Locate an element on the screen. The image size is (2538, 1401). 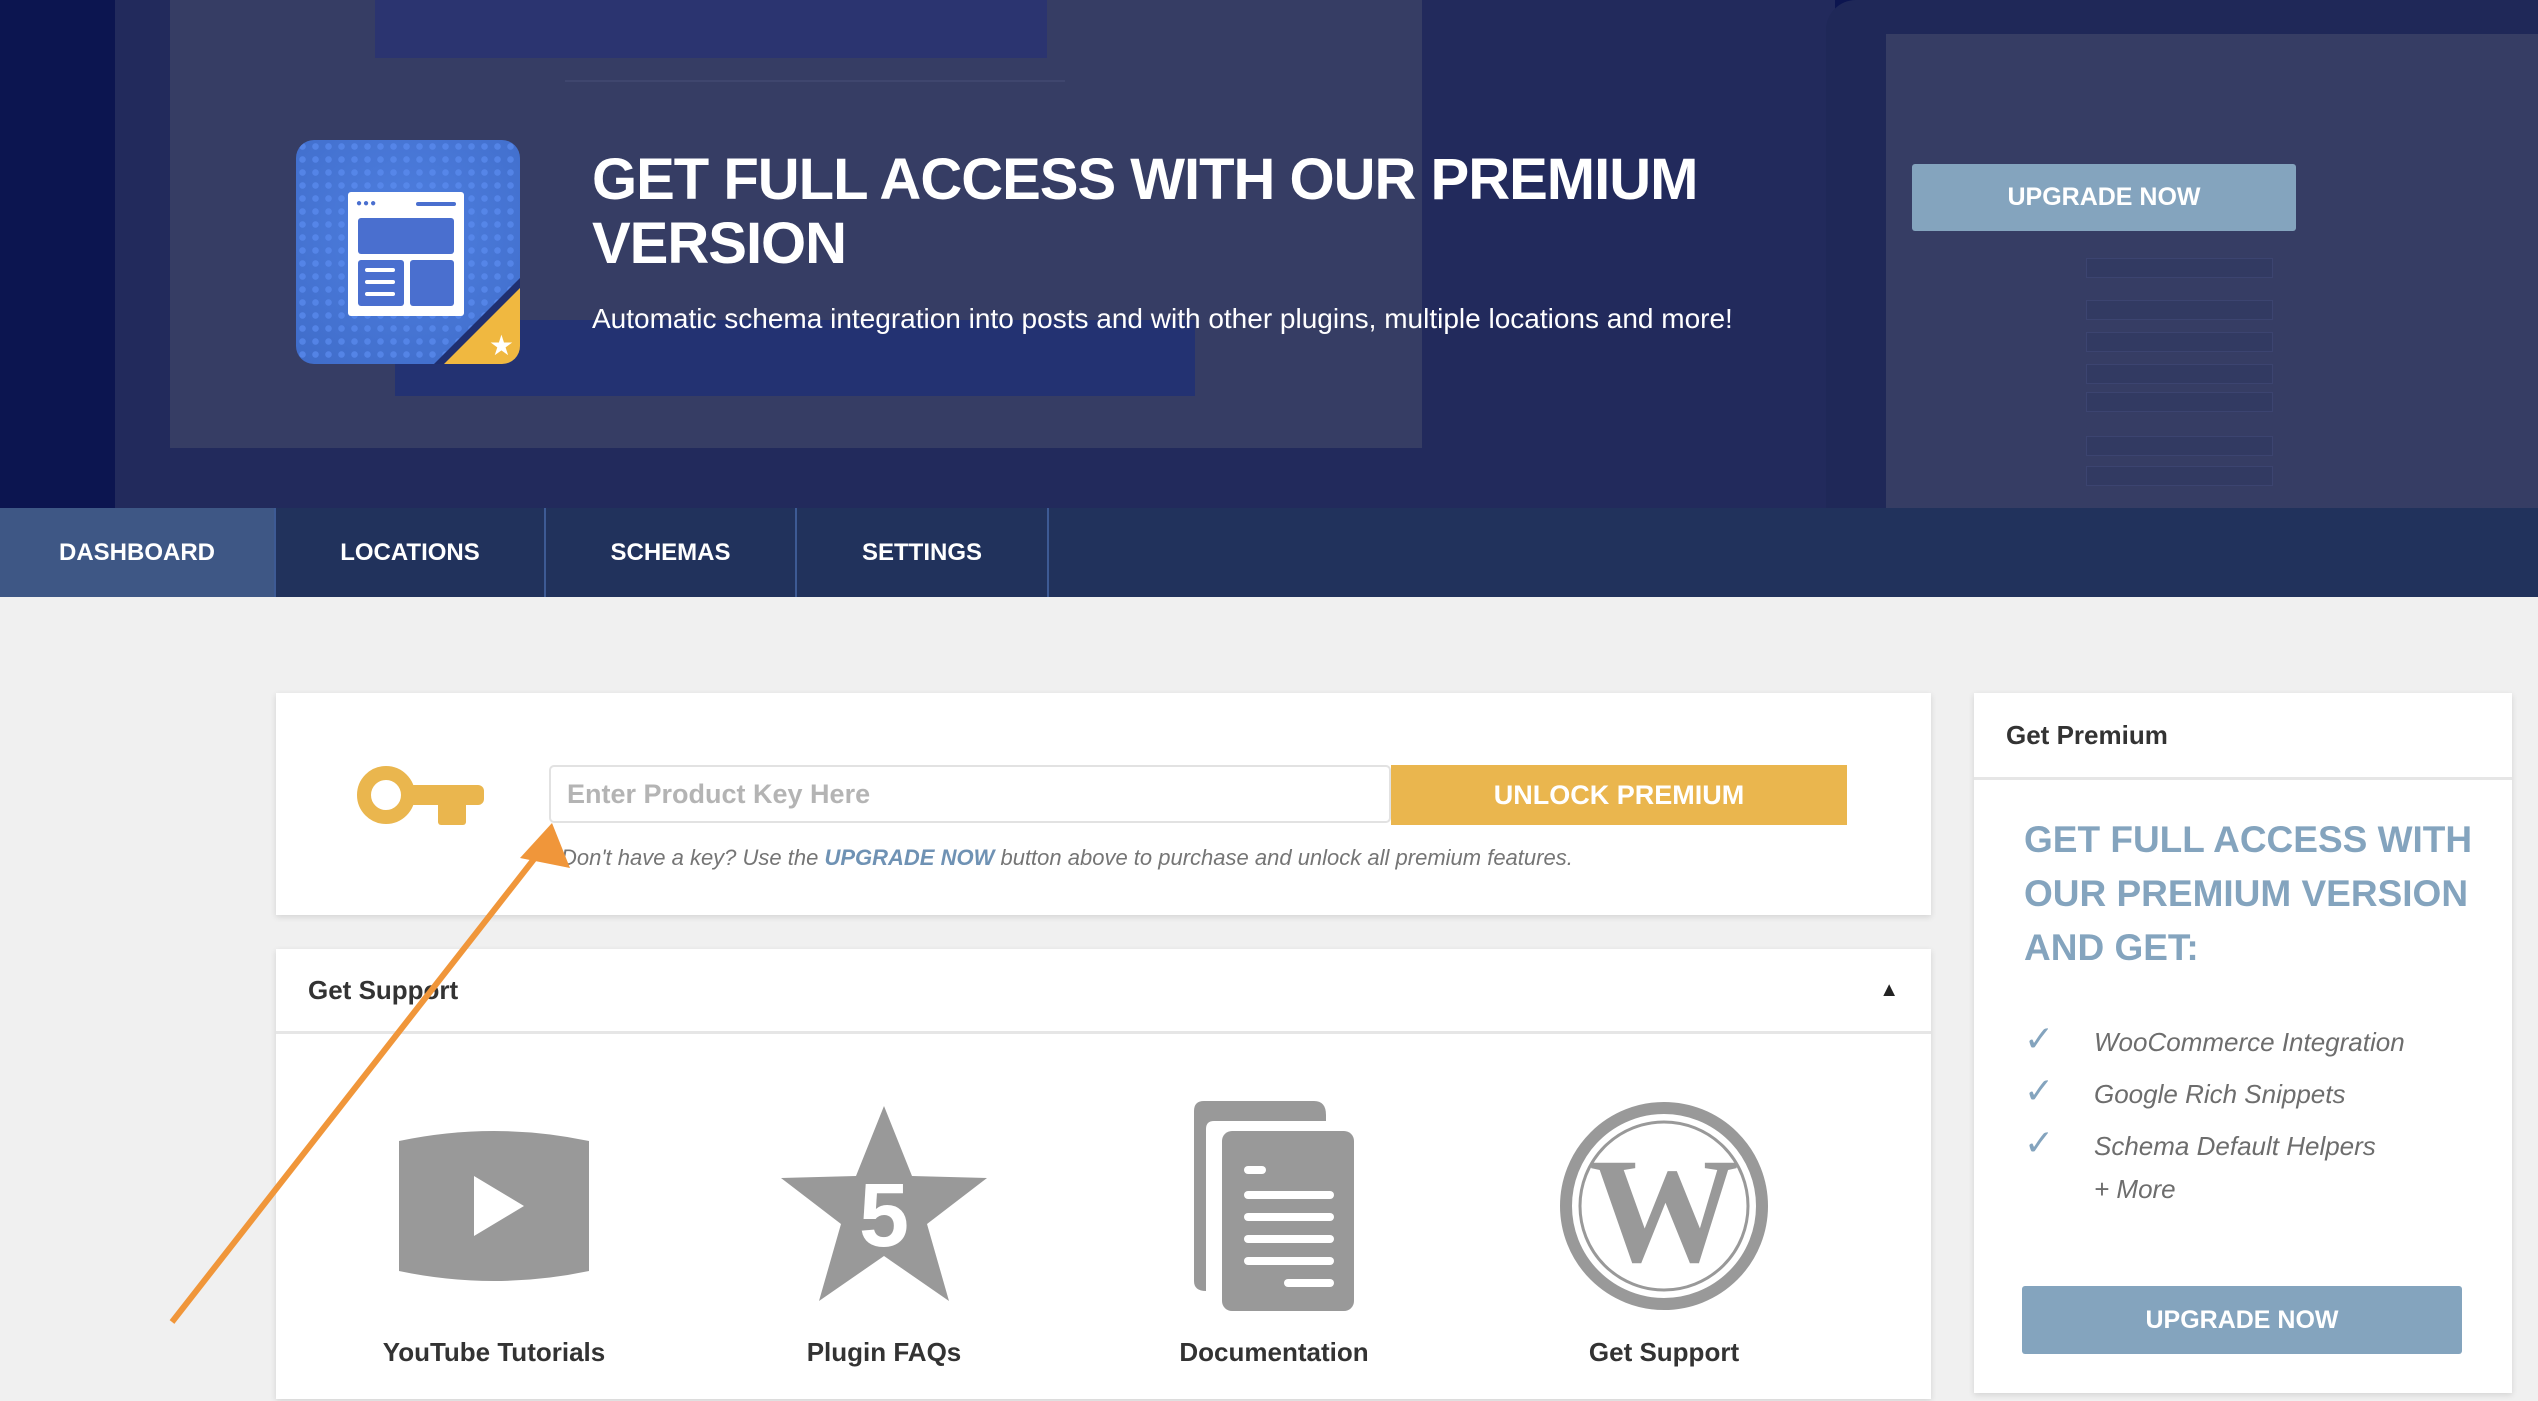
support-title: Get Support is located at coordinates (383, 989).